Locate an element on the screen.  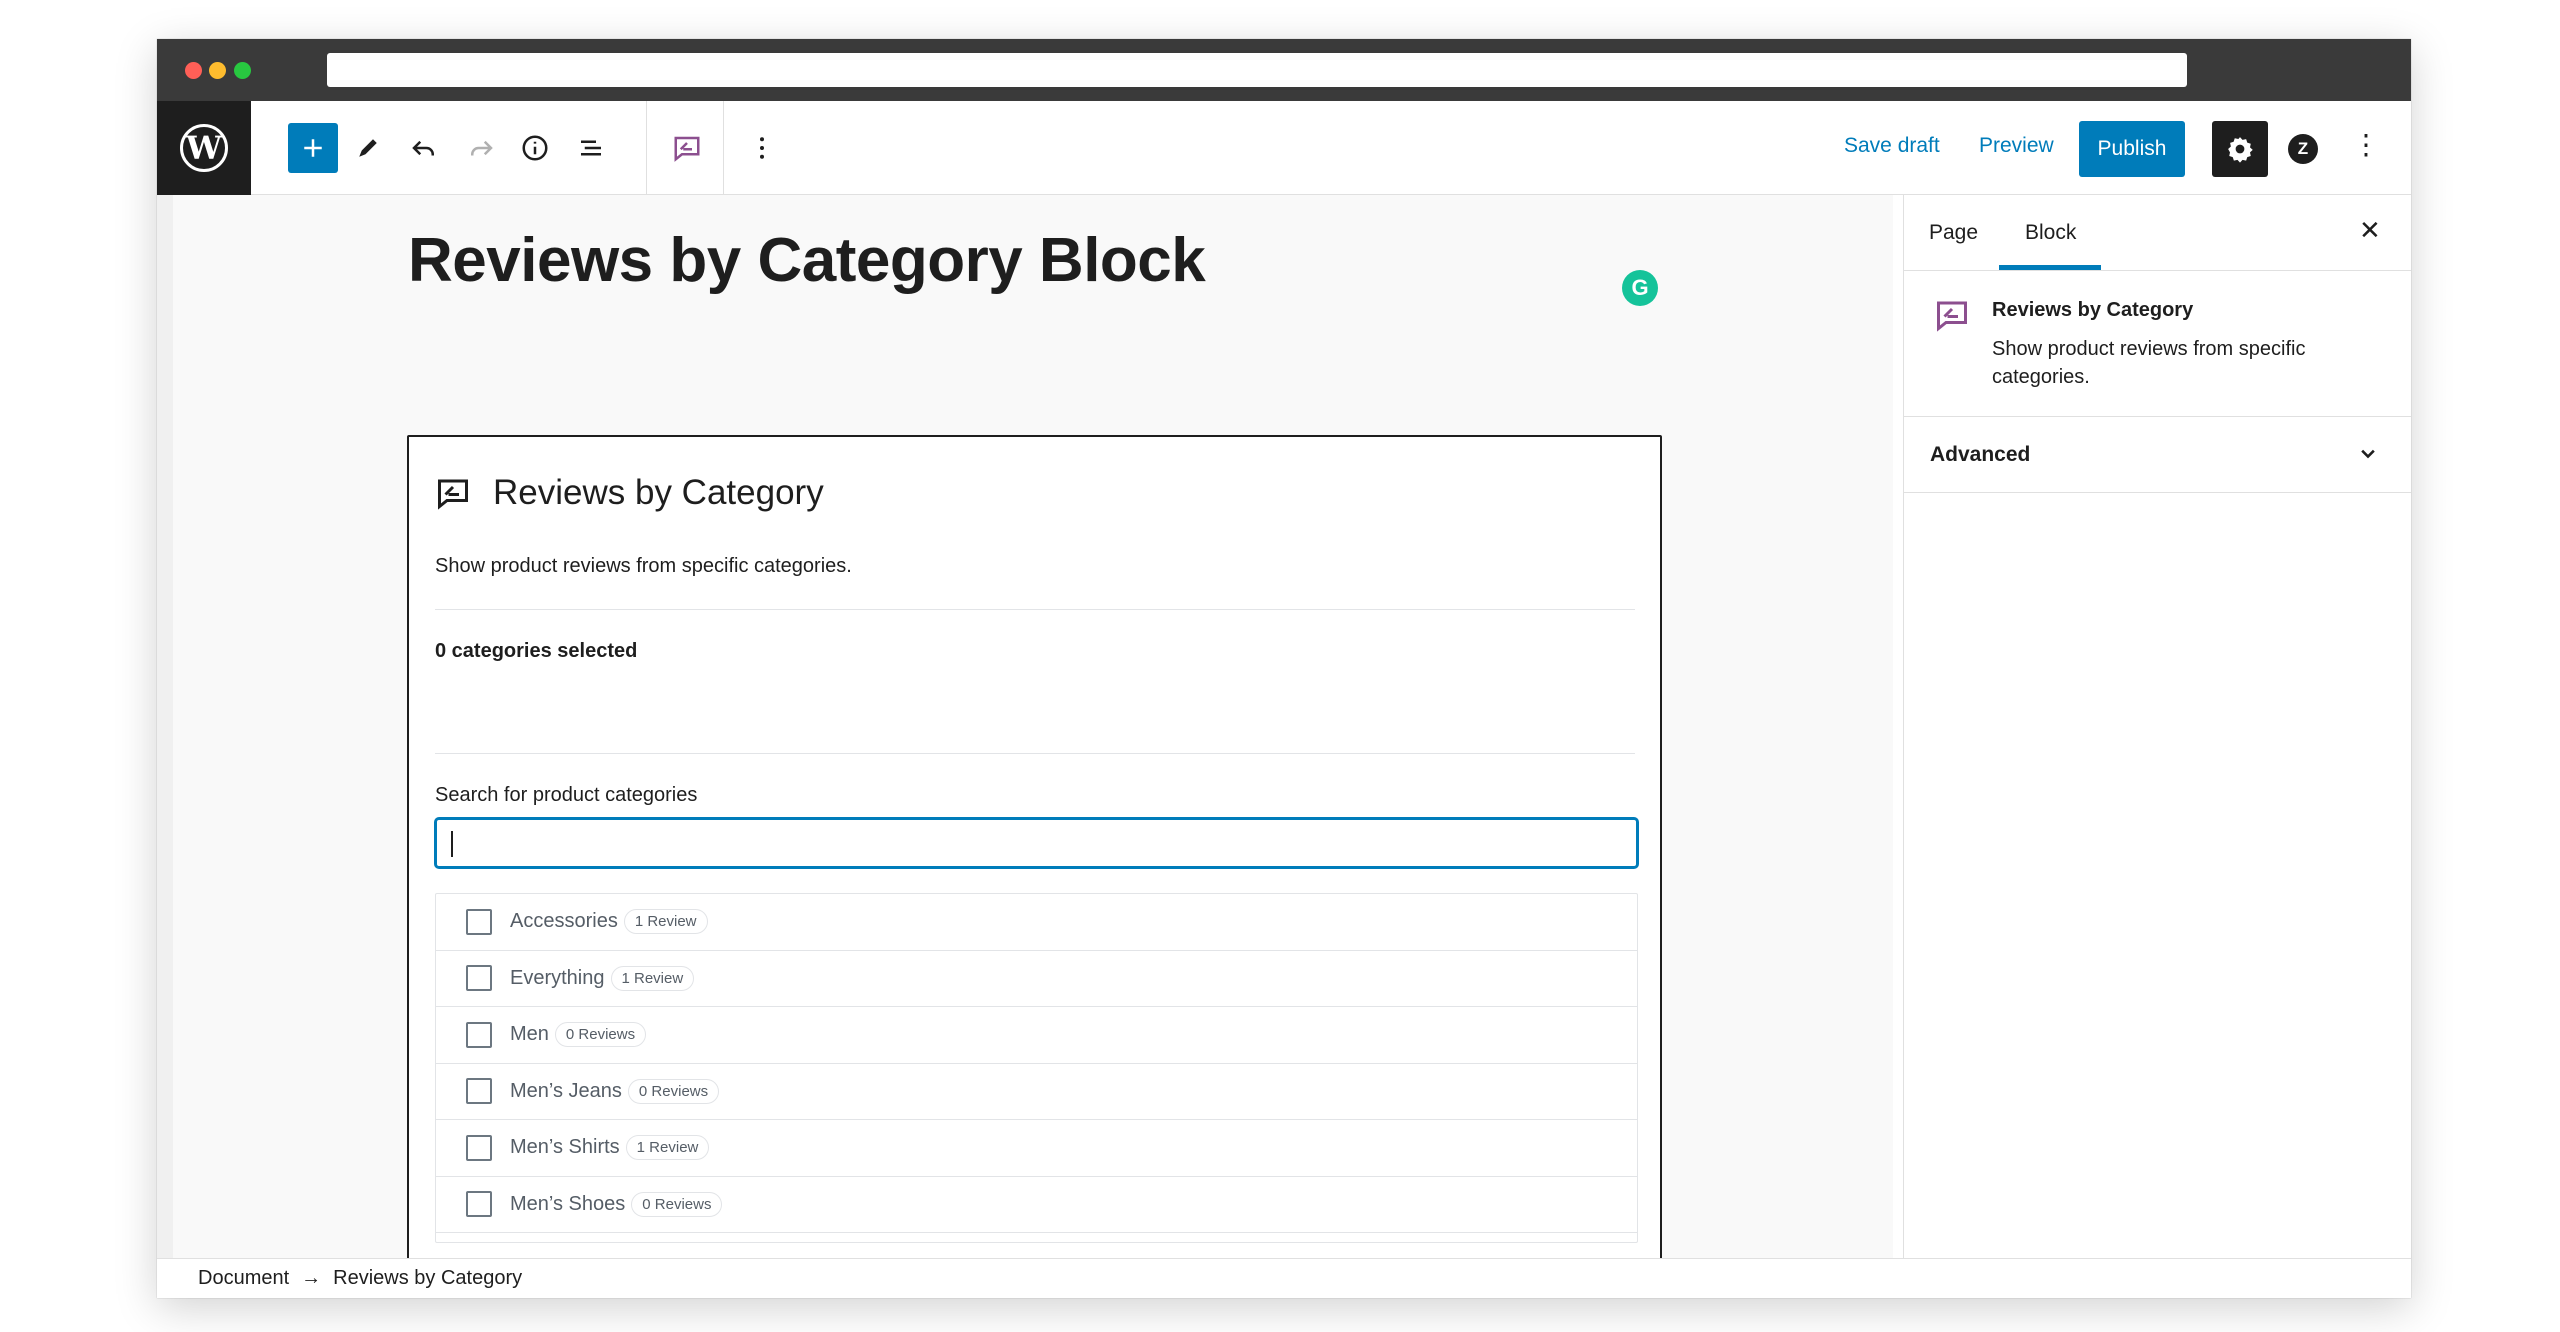
advanced-panel-toggle: Advanced is located at coordinates (2157, 455).